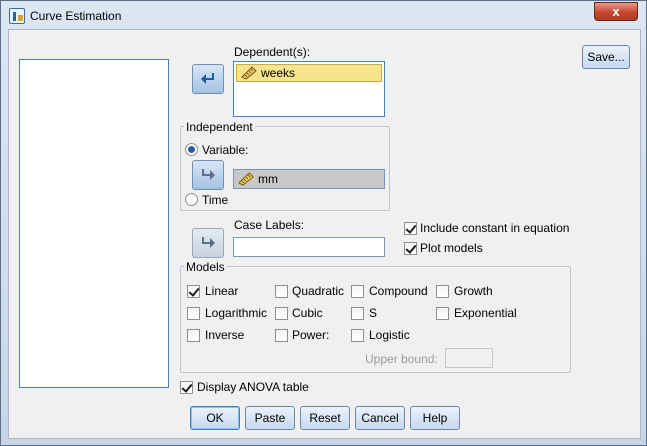 The image size is (647, 446). What do you see at coordinates (215, 418) in the screenshot?
I see `ok-button: OK` at bounding box center [215, 418].